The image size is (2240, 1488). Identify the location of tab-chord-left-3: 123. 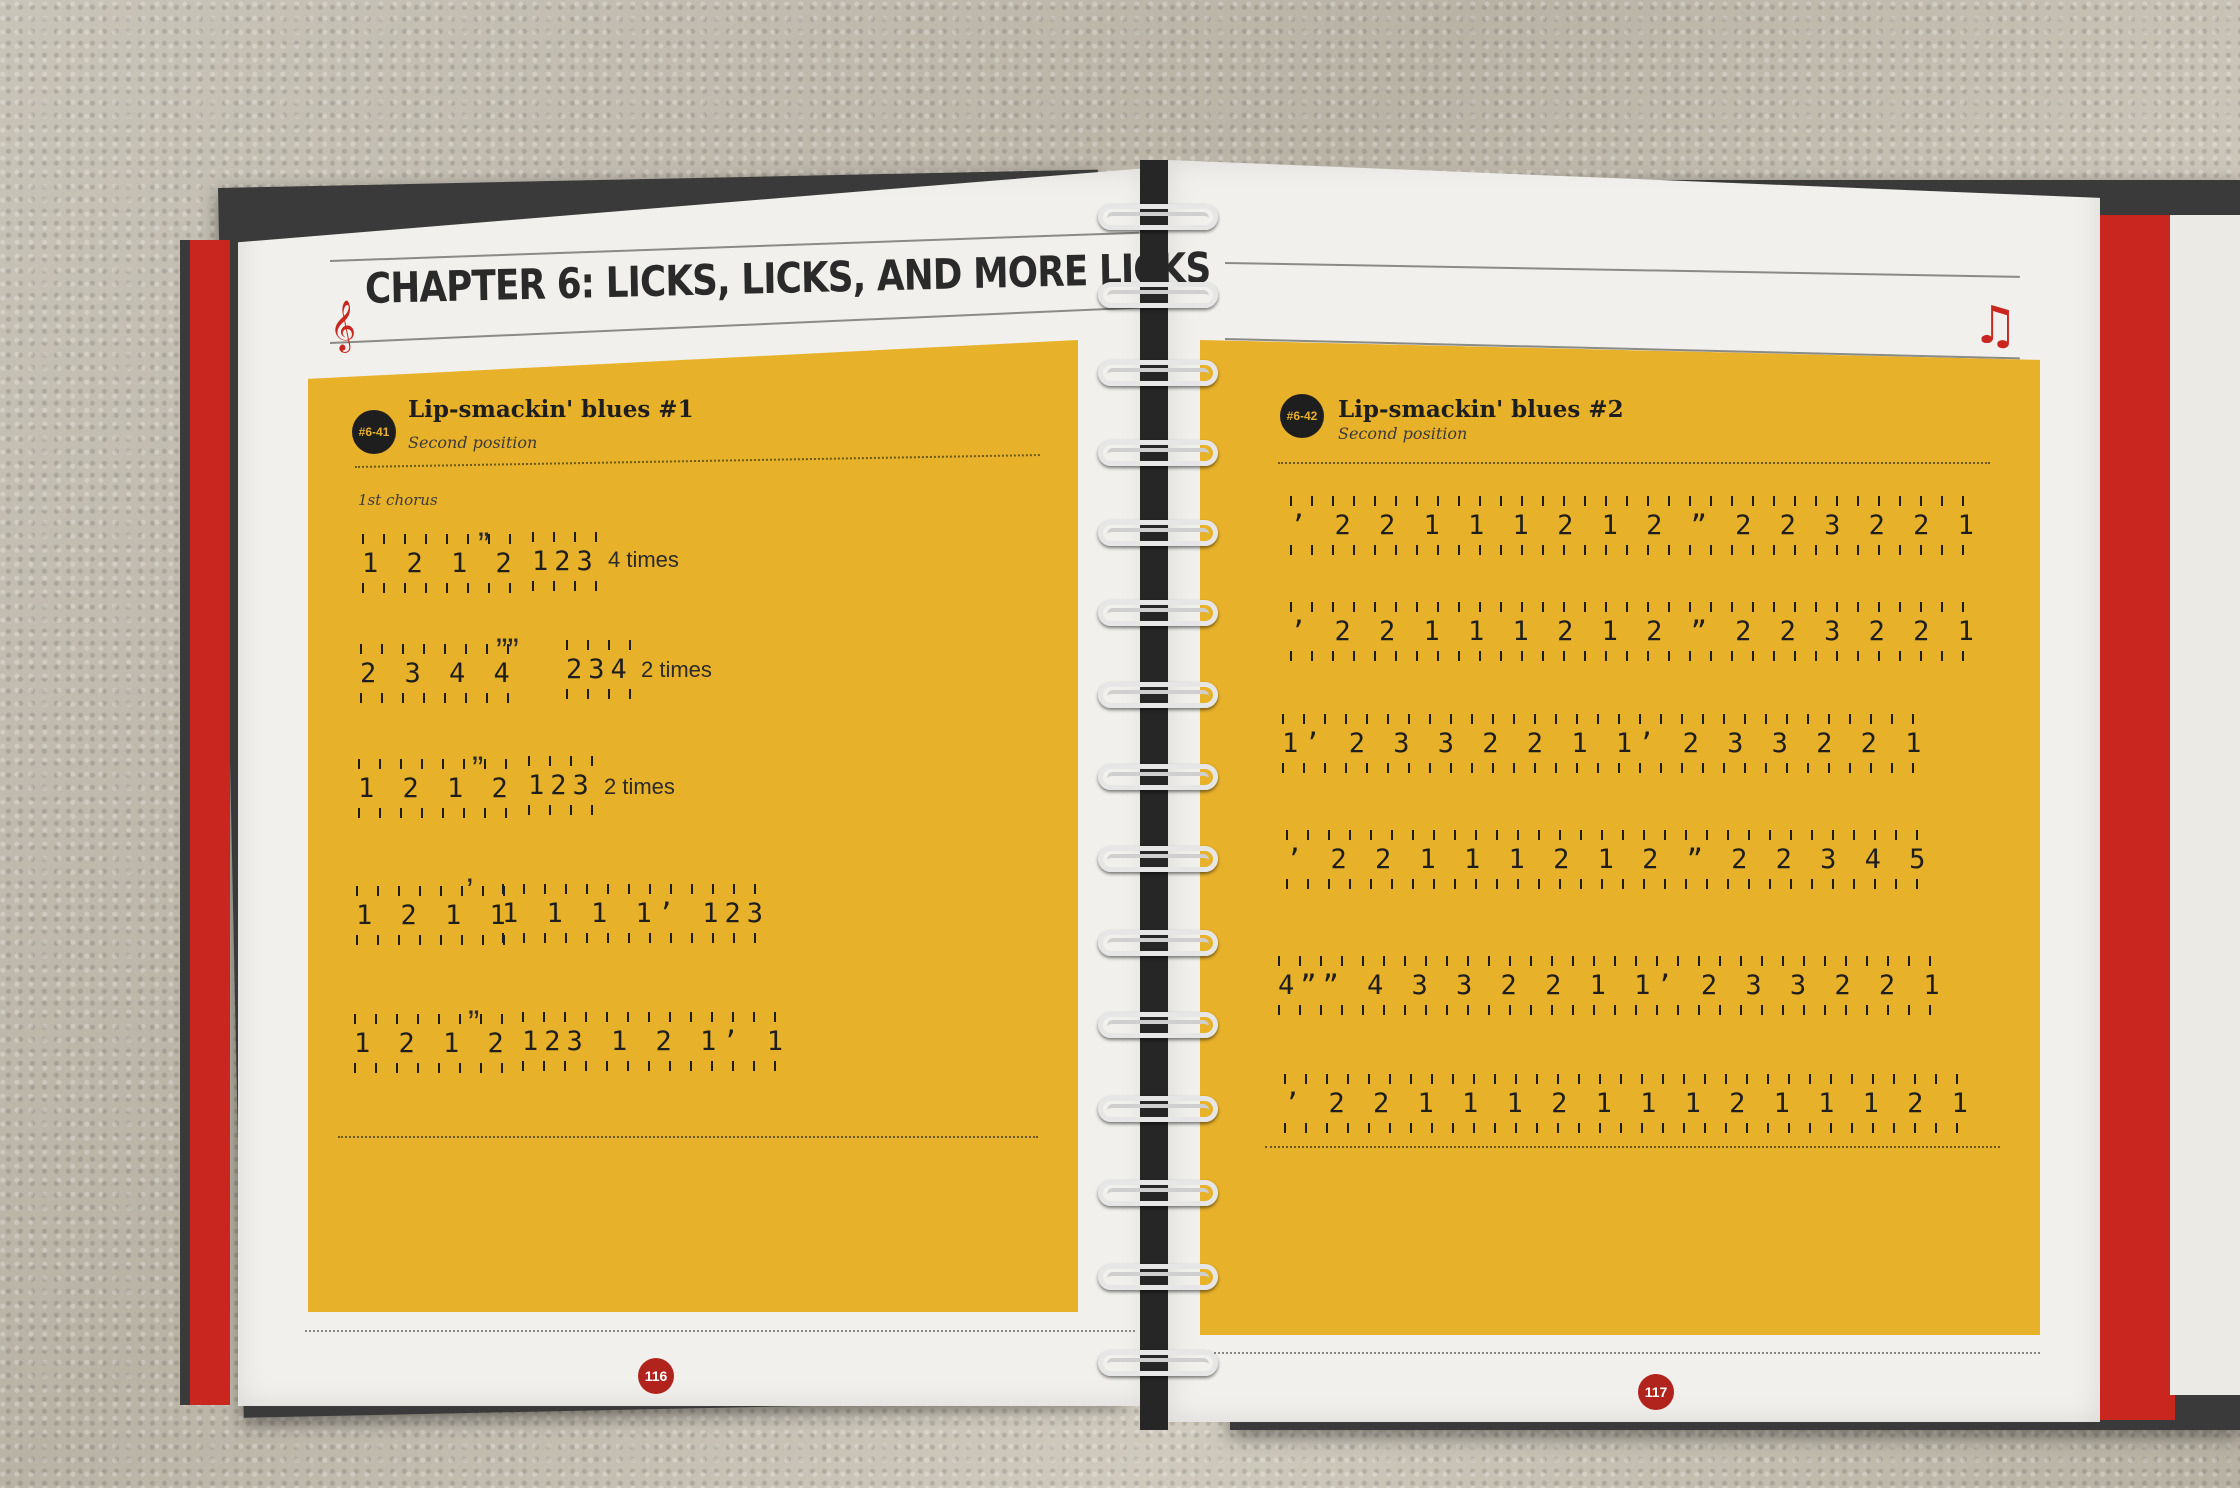
(561, 785).